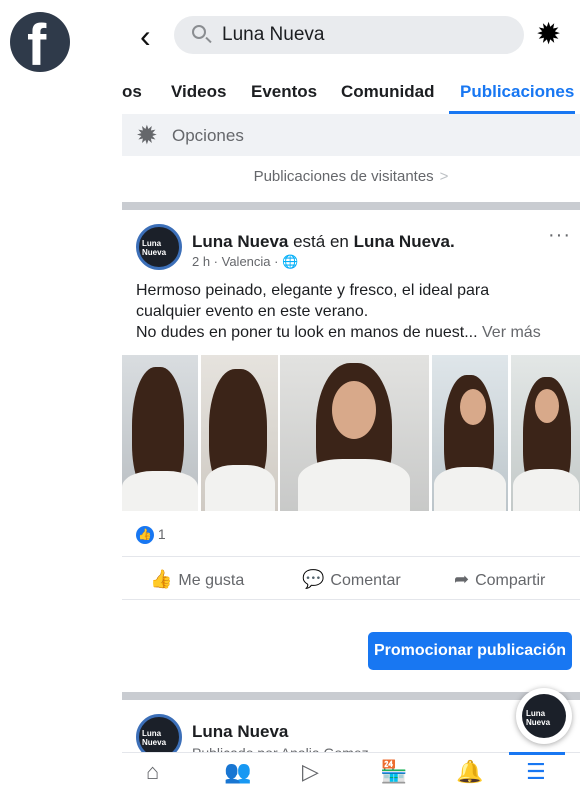 The image size is (580, 792). Describe the element at coordinates (469, 772) in the screenshot. I see `notifications-icon: 🔔` at that location.